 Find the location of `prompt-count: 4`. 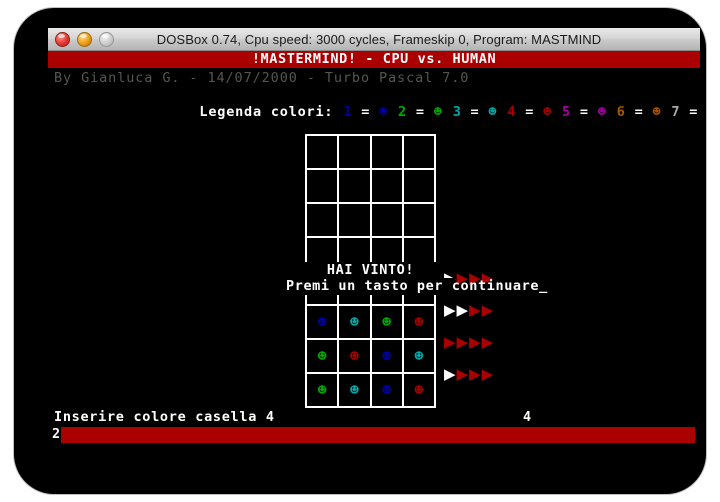

prompt-count: 4 is located at coordinates (527, 417).